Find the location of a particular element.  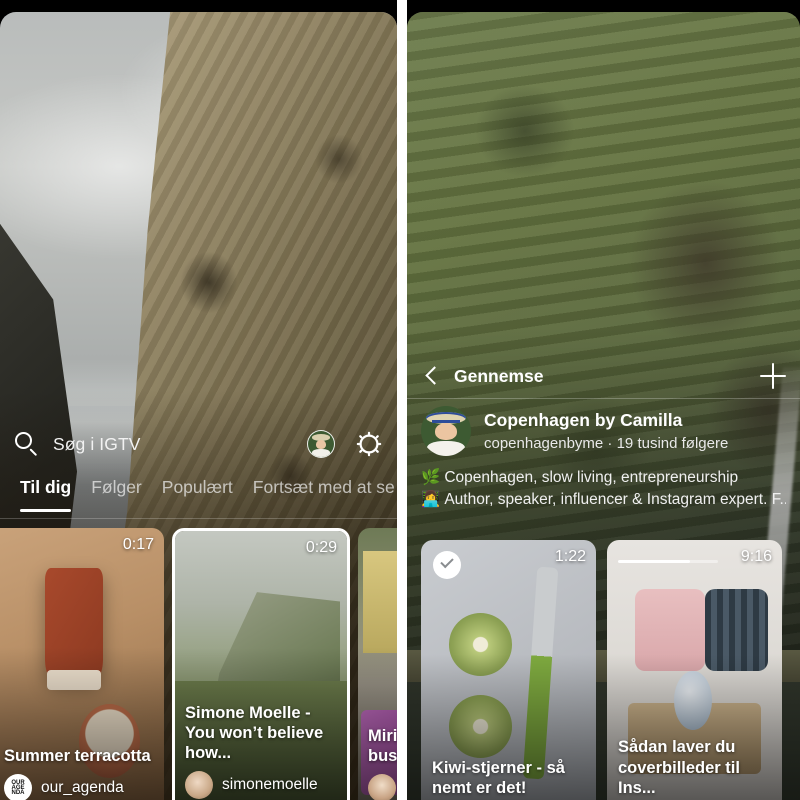

browse-header: Gennemse is located at coordinates (603, 376).